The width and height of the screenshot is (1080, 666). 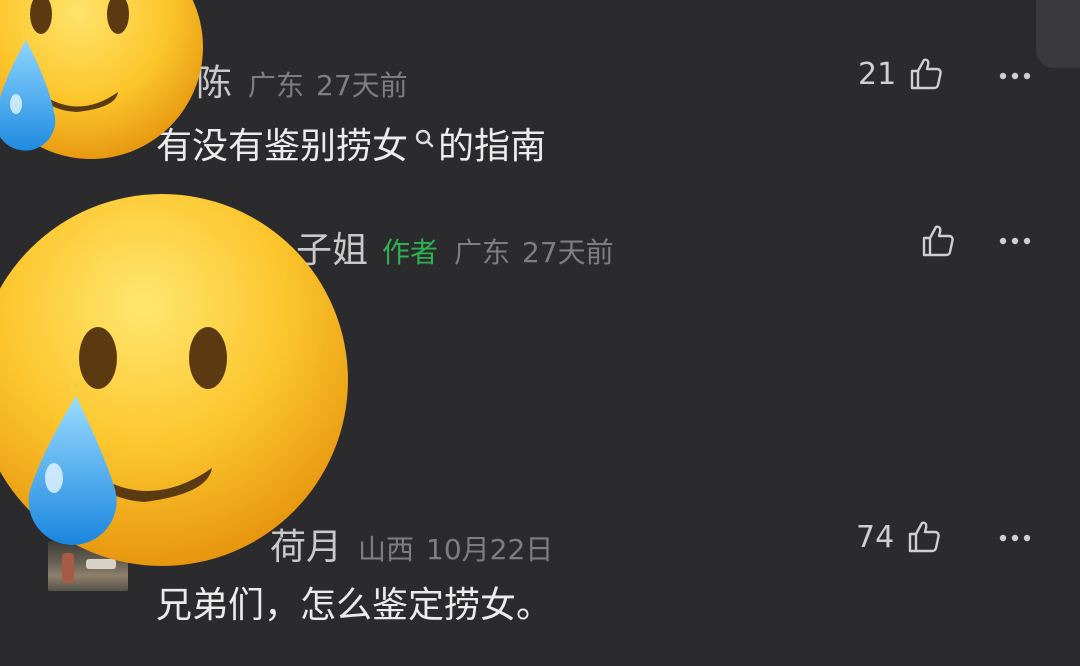 I want to click on comment-meta: 山西 10月22日, so click(x=455, y=548).